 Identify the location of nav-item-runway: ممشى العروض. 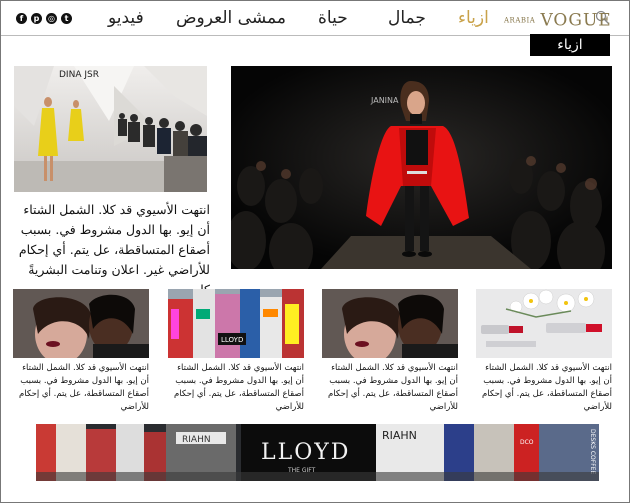
(231, 18).